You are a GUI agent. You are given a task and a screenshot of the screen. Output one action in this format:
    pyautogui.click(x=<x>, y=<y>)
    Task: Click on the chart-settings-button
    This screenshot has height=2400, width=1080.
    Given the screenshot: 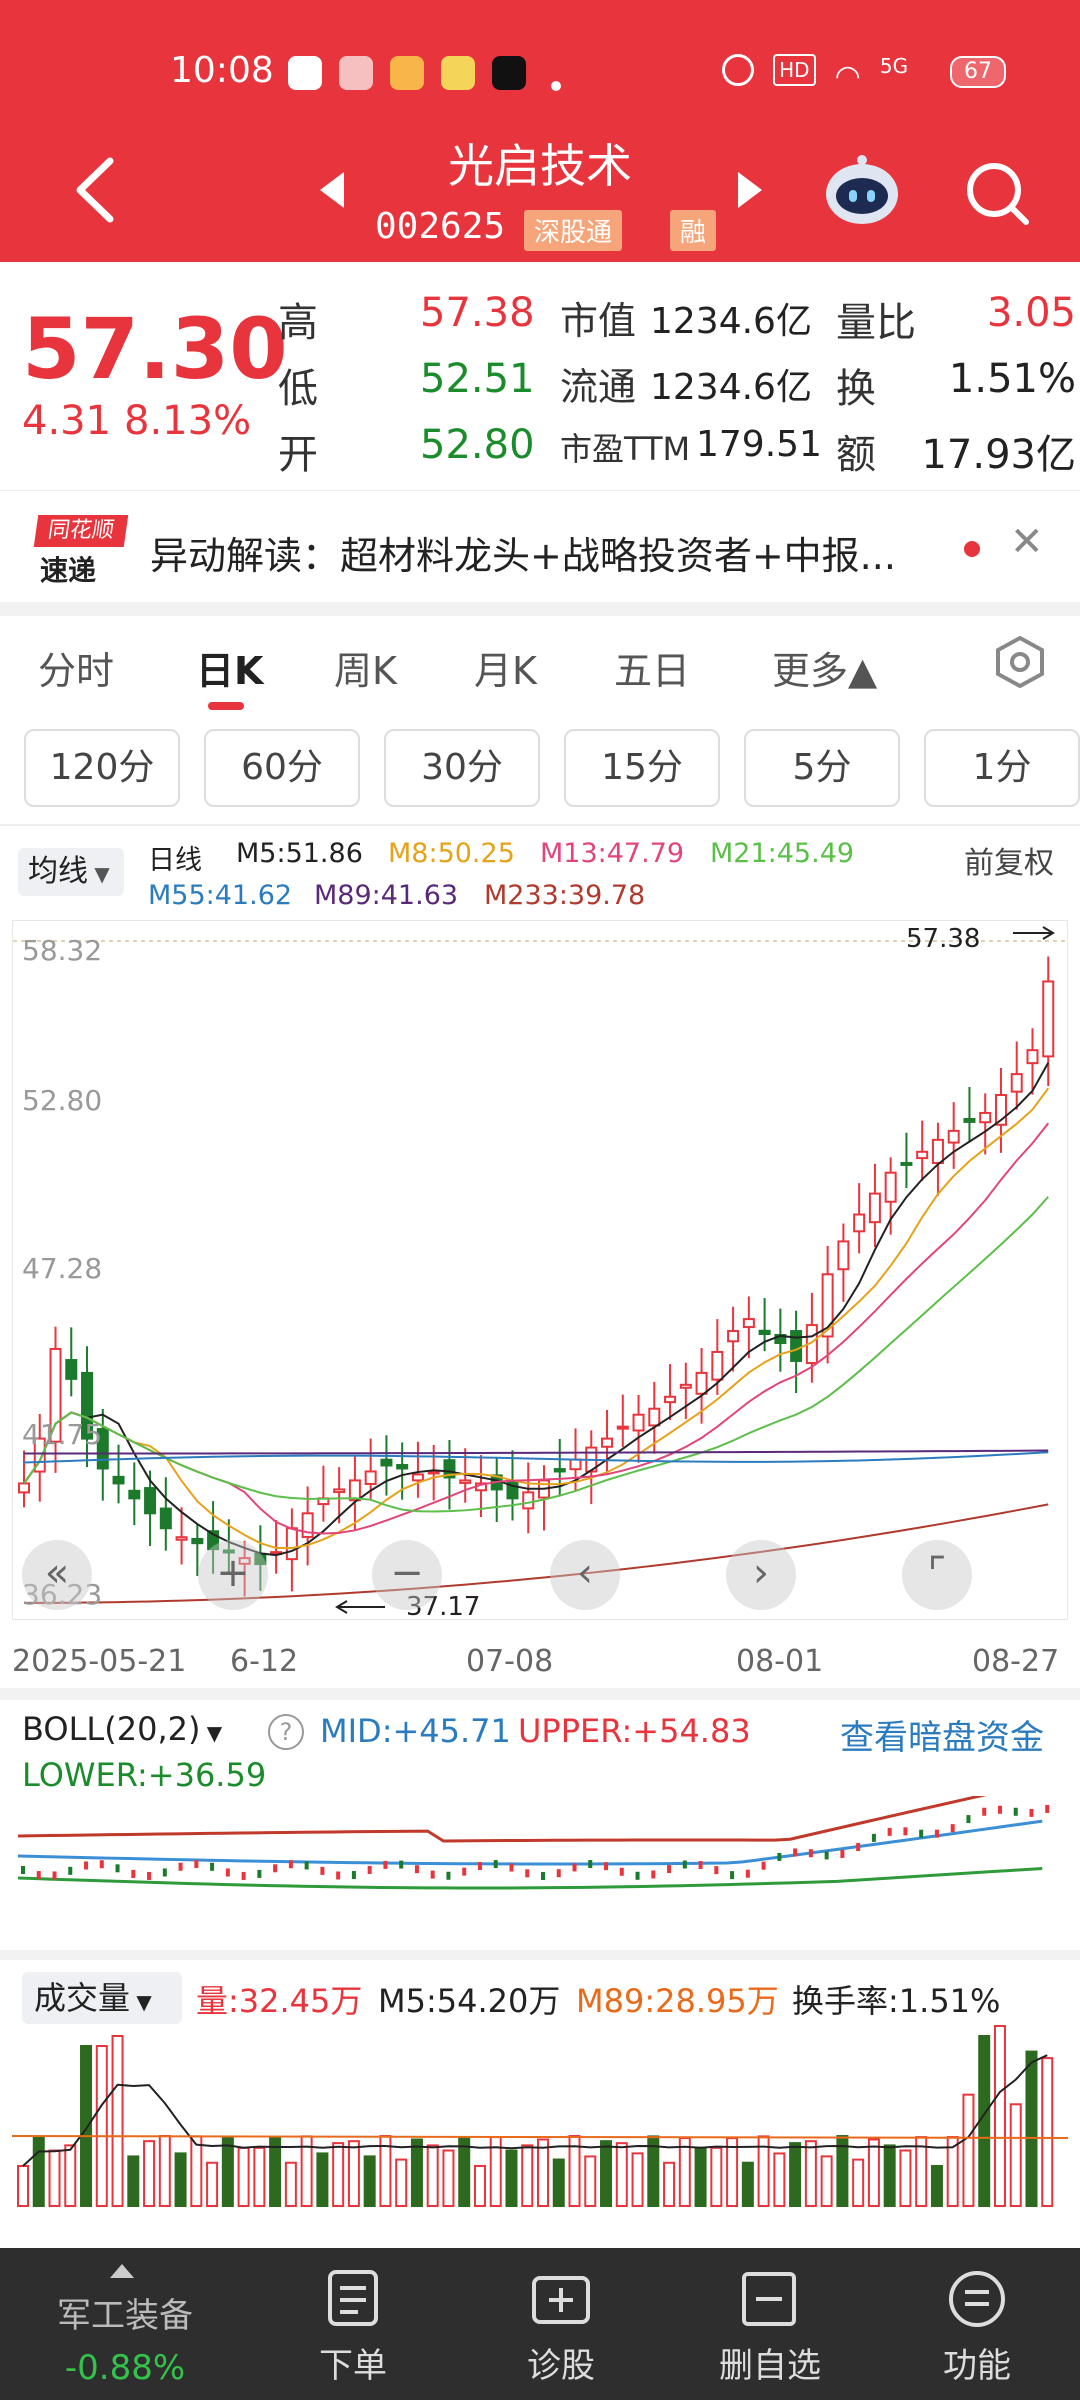 What is the action you would take?
    pyautogui.click(x=1020, y=664)
    